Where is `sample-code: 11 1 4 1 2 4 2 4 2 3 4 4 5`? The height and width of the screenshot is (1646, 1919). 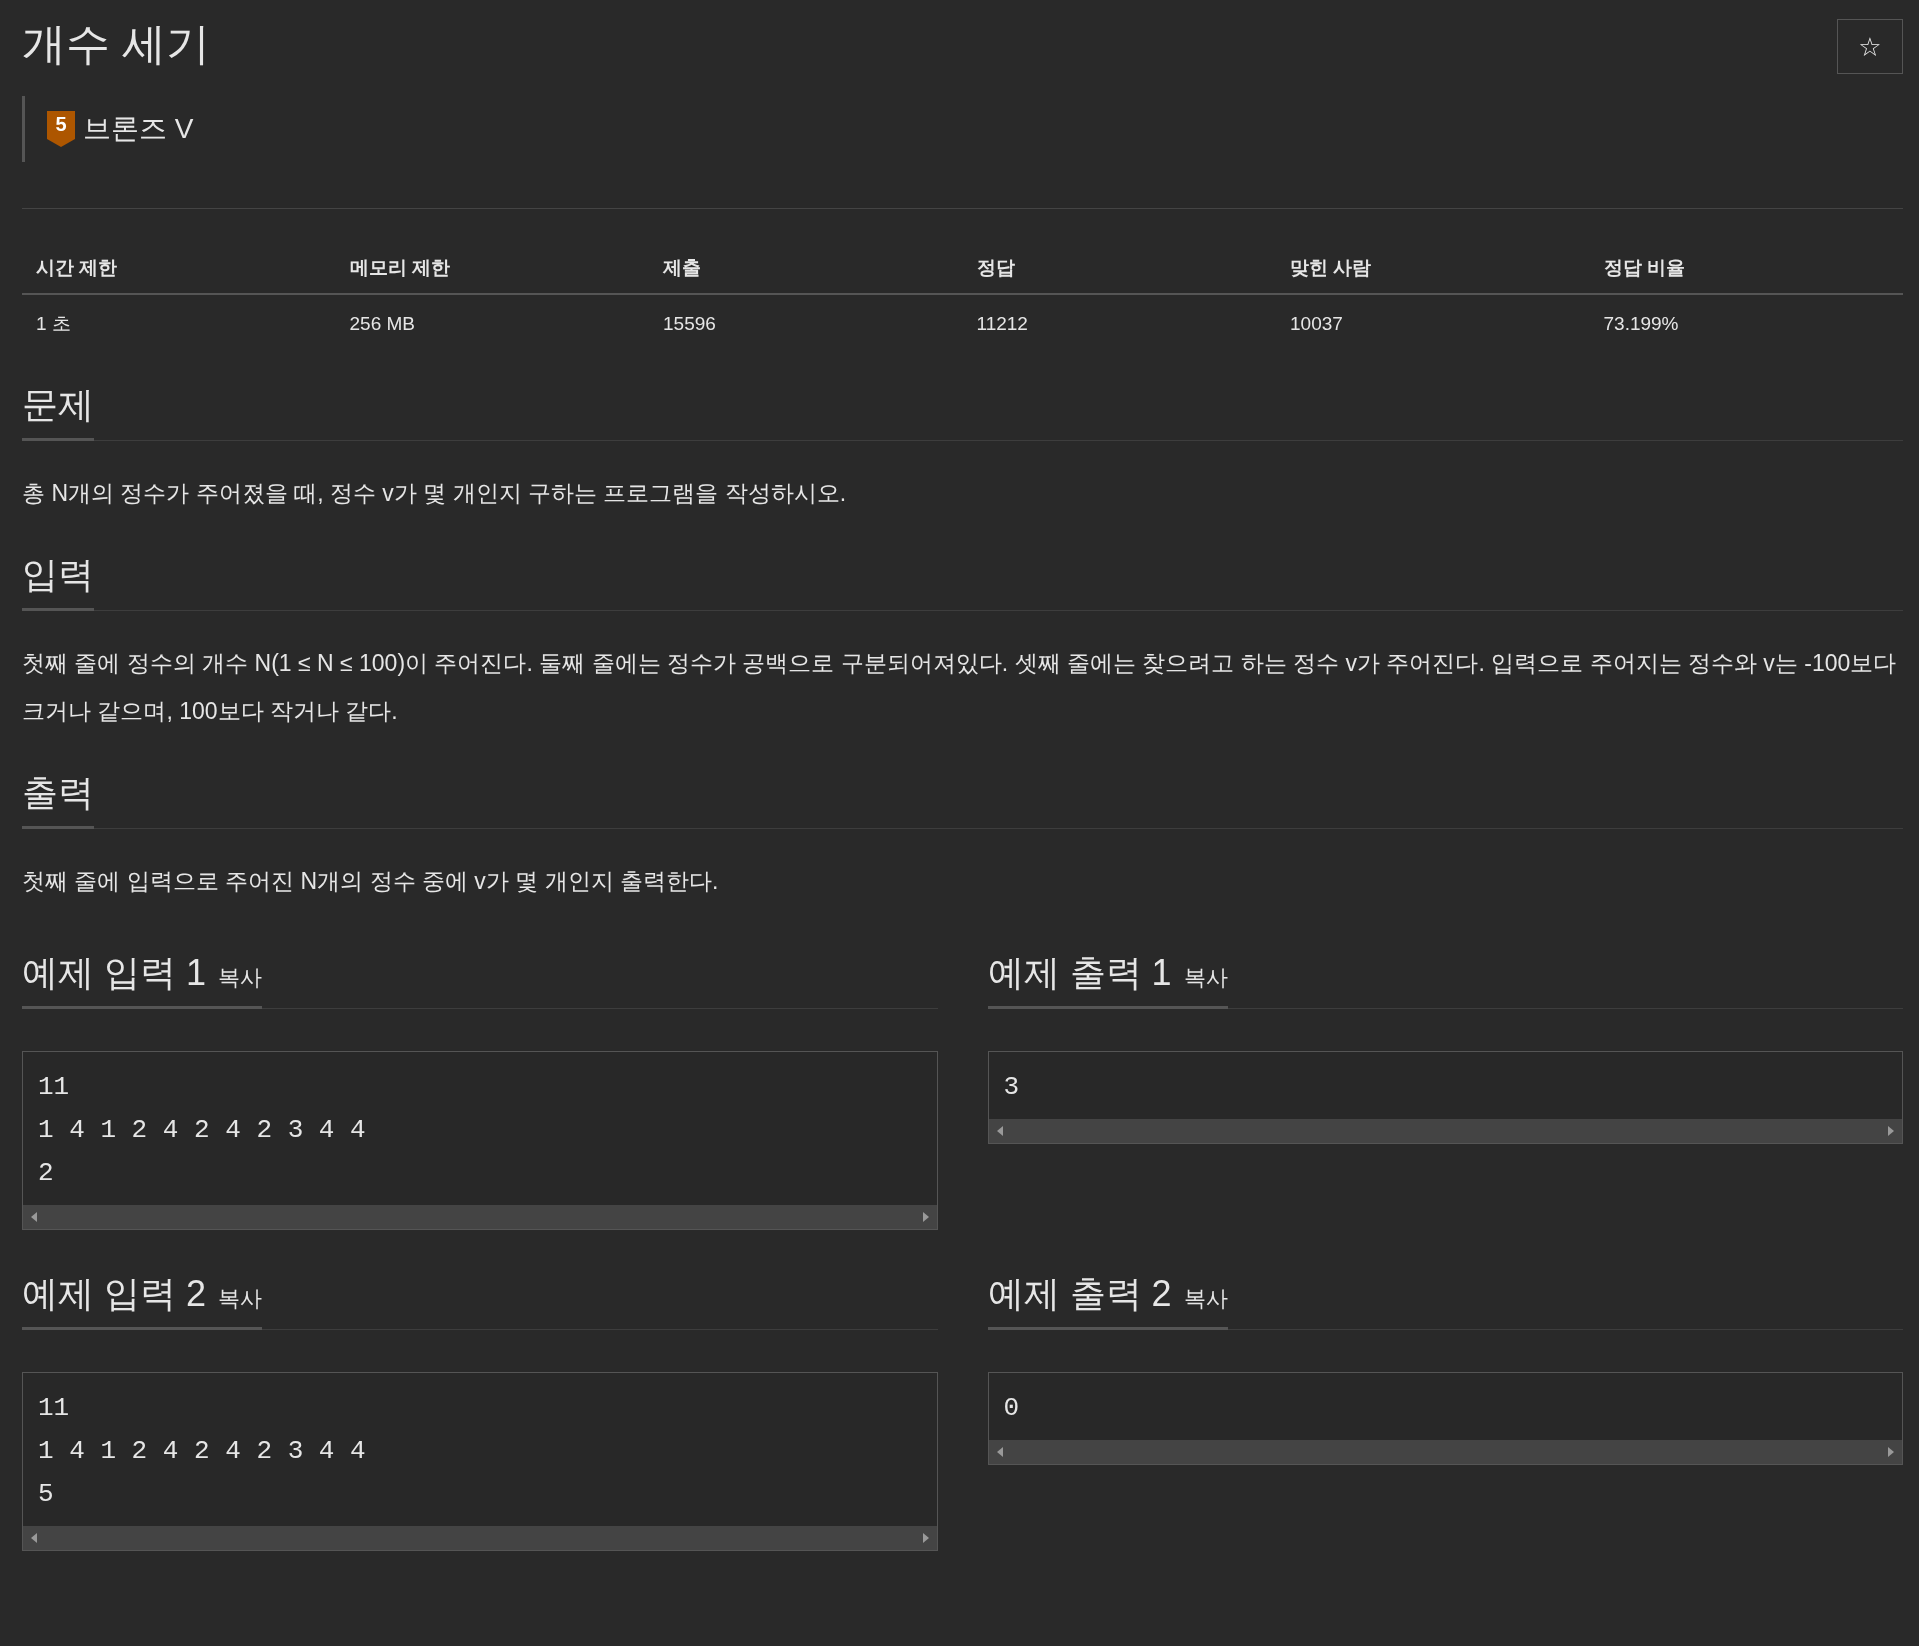 sample-code: 11 1 4 1 2 4 2 4 2 3 4 4 5 is located at coordinates (202, 1451).